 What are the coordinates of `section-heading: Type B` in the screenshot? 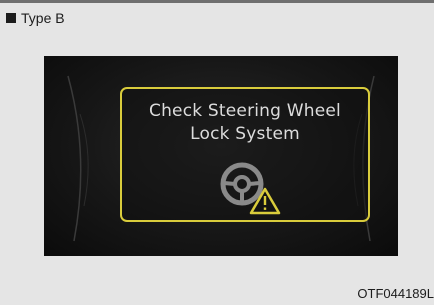 It's located at (35, 18).